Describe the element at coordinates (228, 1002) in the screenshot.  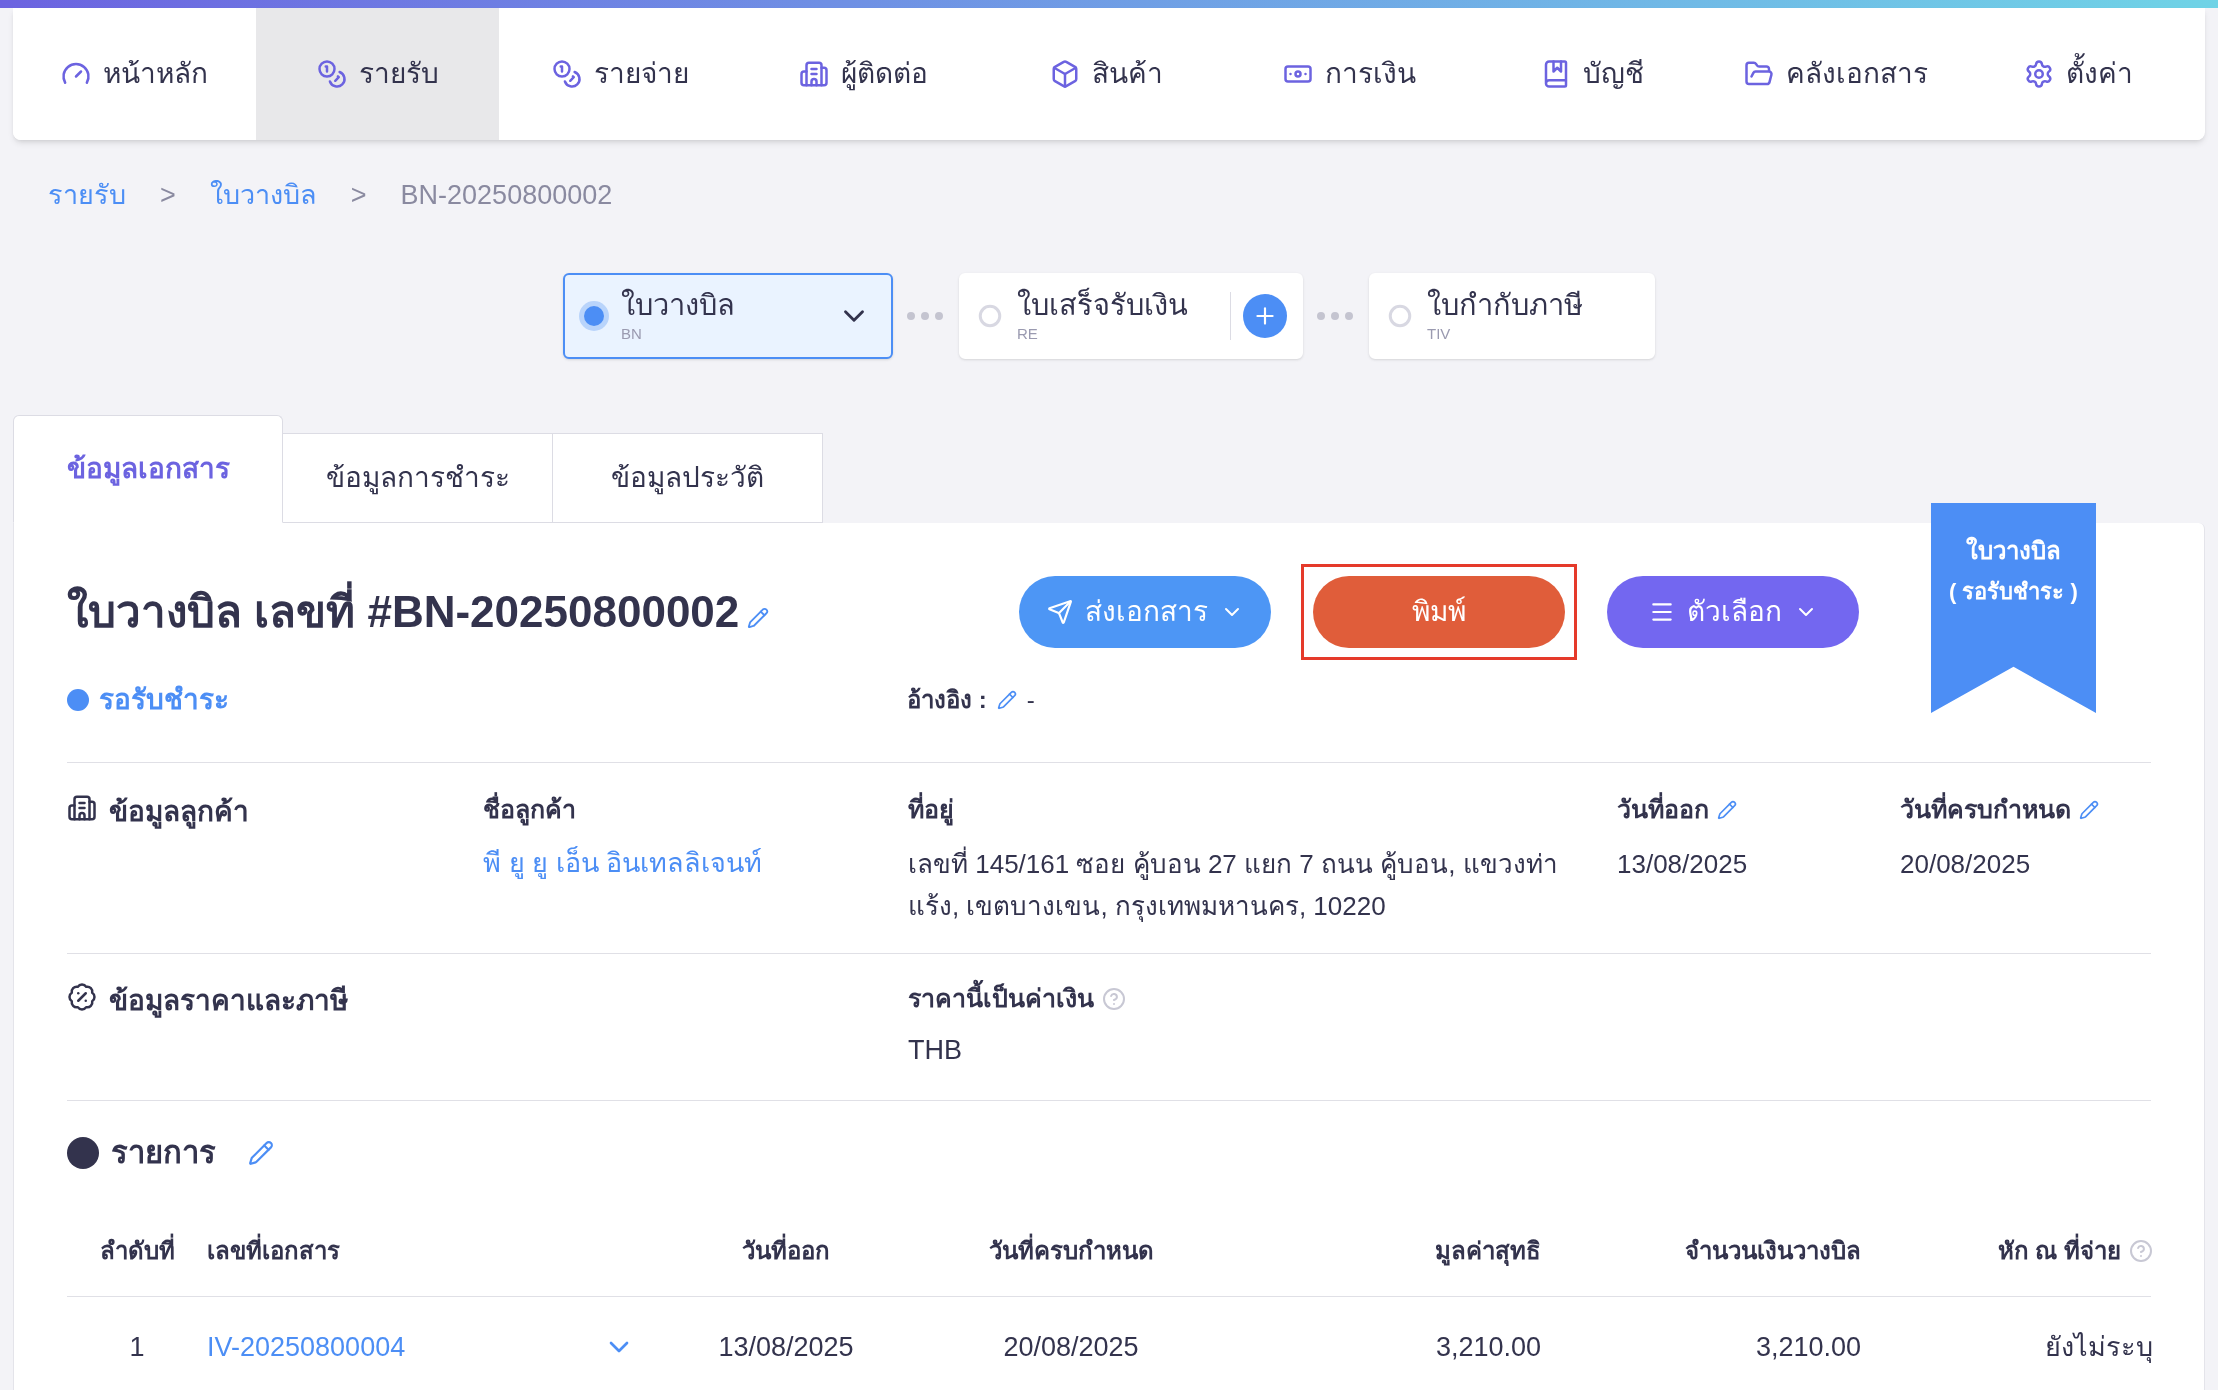
I see `section-heading: ข้อมูลราคาและภาษี` at that location.